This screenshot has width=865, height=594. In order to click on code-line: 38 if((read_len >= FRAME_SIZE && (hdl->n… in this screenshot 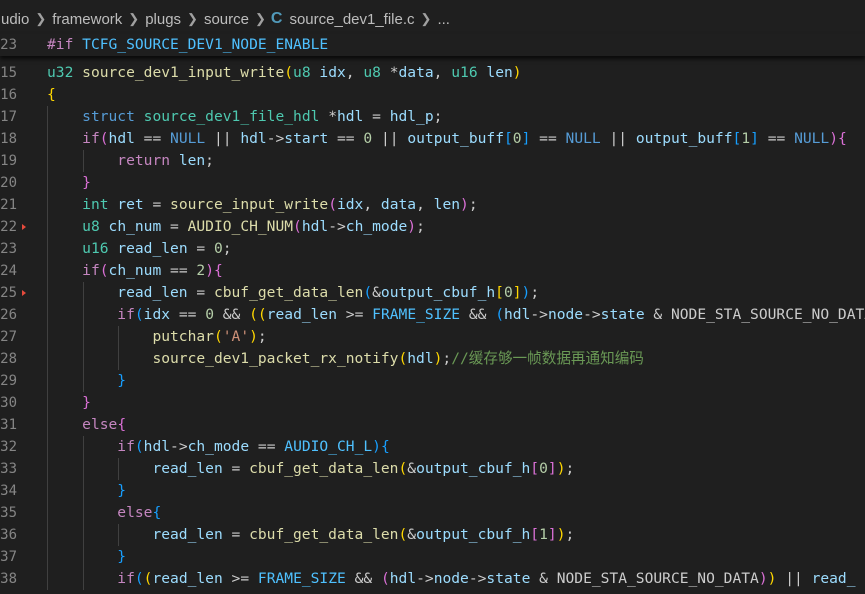, I will do `click(432, 579)`.